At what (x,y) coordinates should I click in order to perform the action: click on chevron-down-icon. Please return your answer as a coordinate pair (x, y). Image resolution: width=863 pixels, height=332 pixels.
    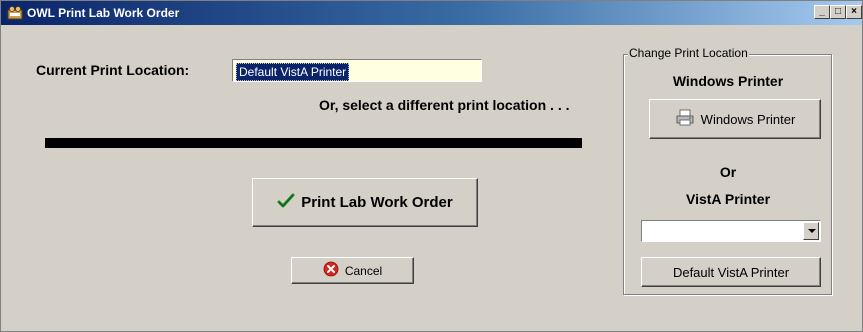
    Looking at the image, I should click on (811, 231).